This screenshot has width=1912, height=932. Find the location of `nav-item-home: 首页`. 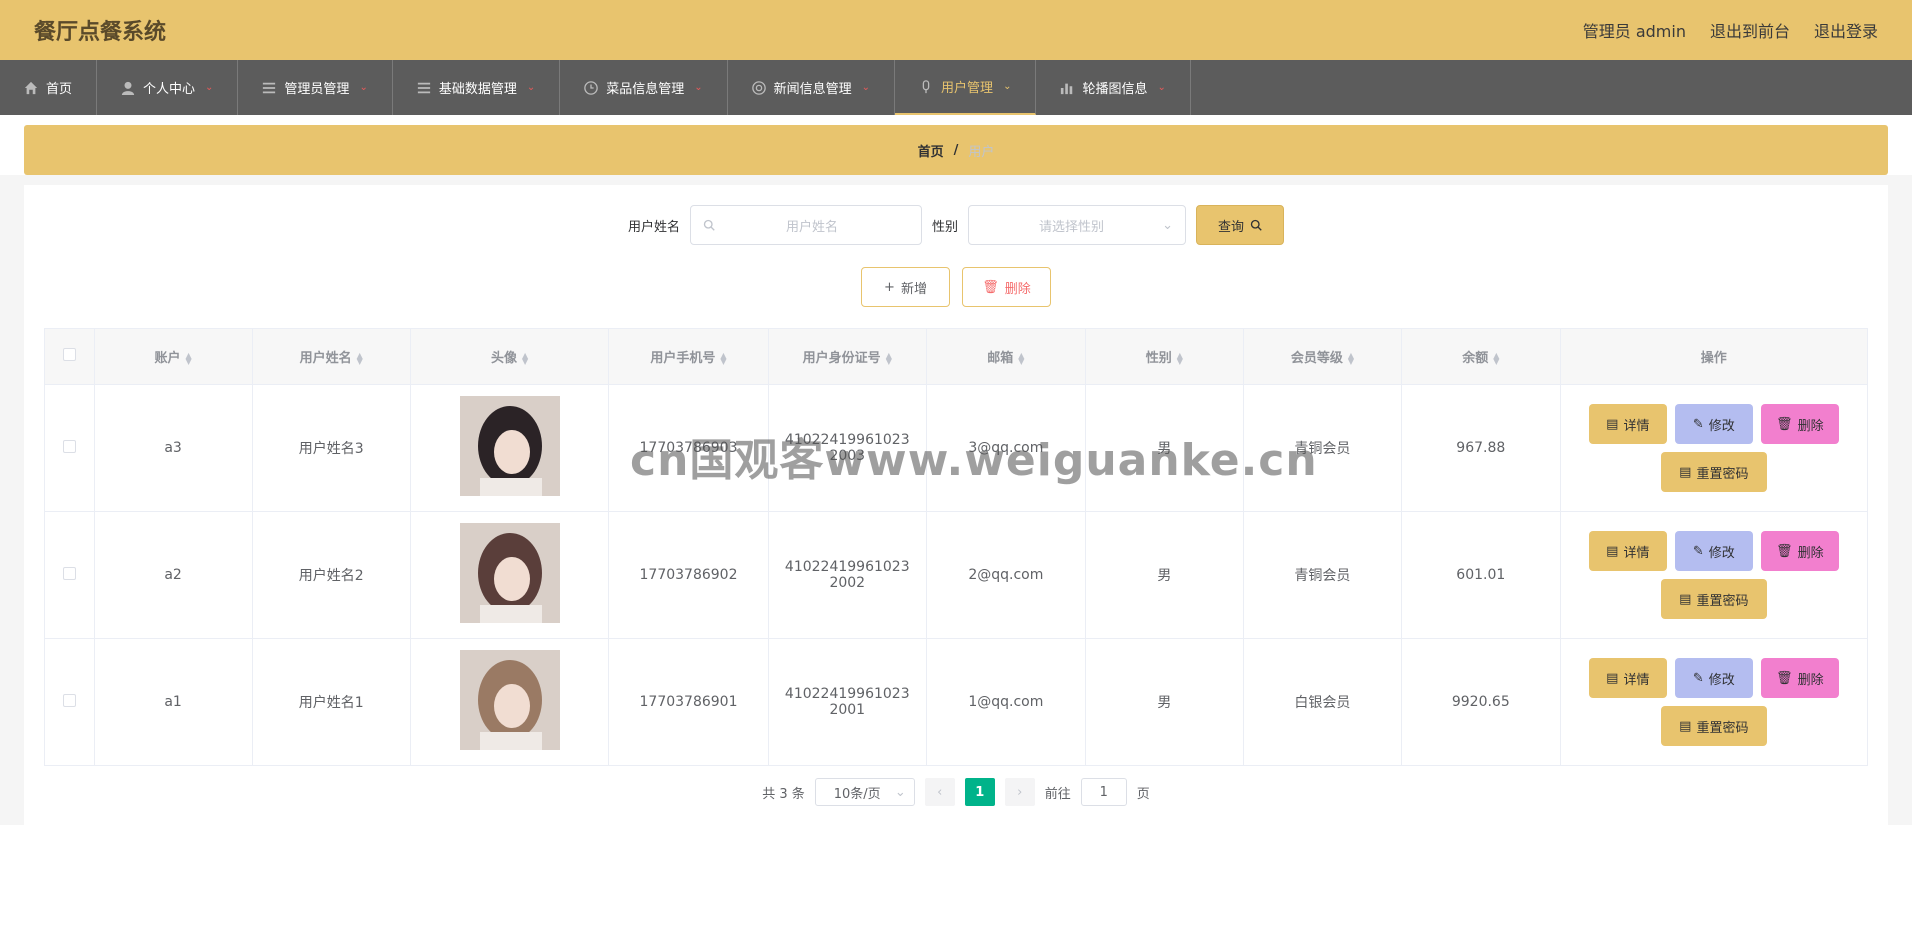

nav-item-home: 首页 is located at coordinates (49, 87).